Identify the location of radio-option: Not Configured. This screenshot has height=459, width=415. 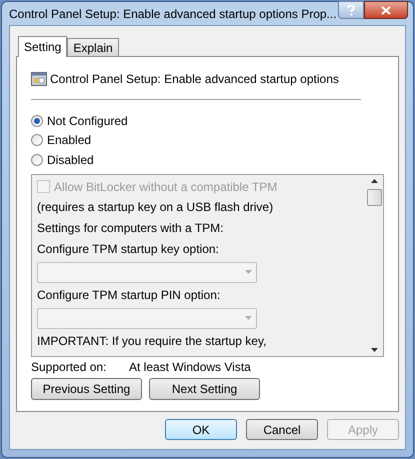
(207, 120).